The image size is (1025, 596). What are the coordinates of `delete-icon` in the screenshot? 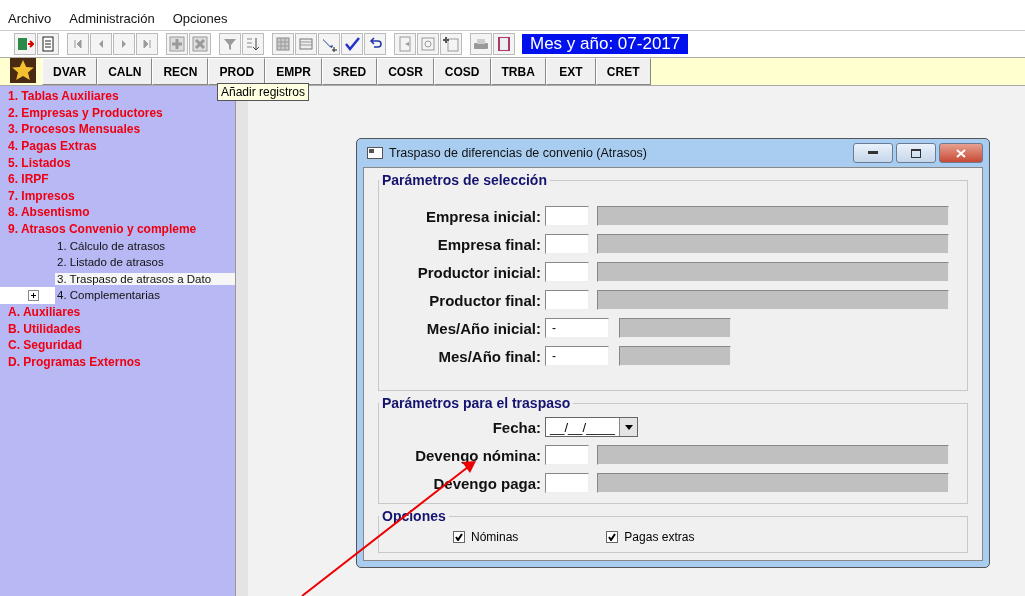 It's located at (200, 44).